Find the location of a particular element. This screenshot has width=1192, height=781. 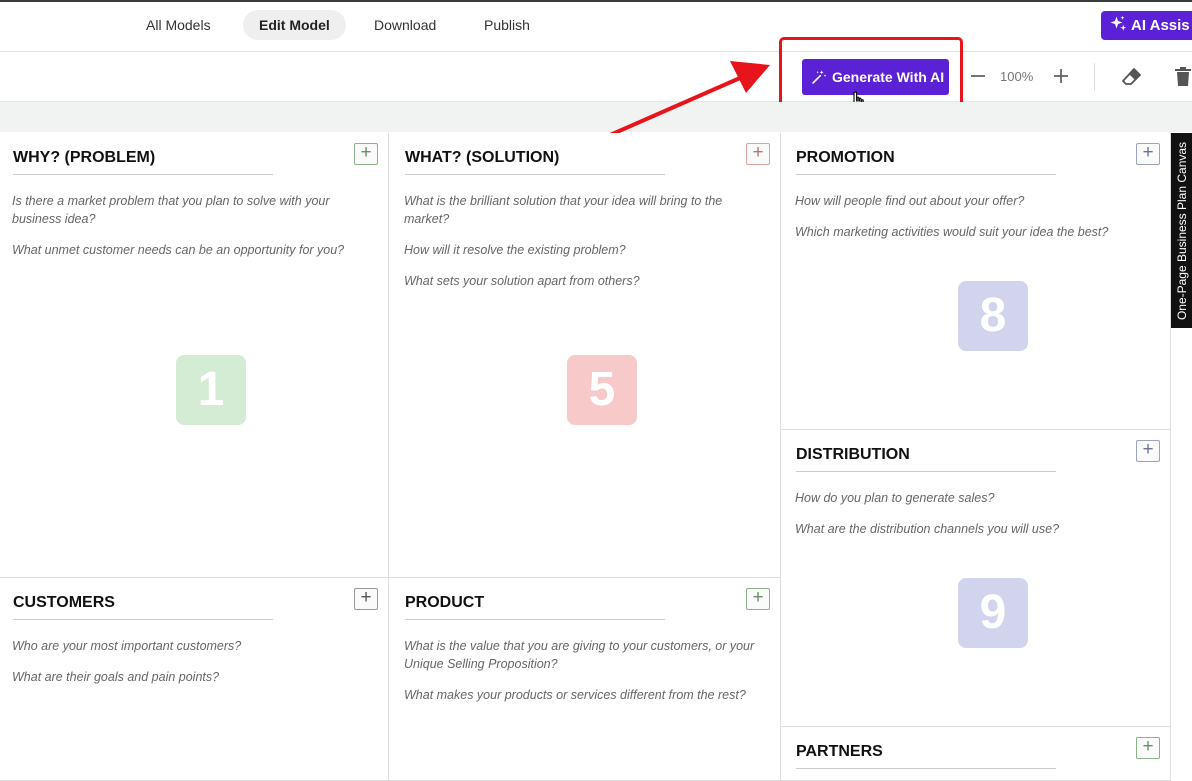

side-tab-canvas-name: One-Page Business Plan Canvas is located at coordinates (1181, 230).